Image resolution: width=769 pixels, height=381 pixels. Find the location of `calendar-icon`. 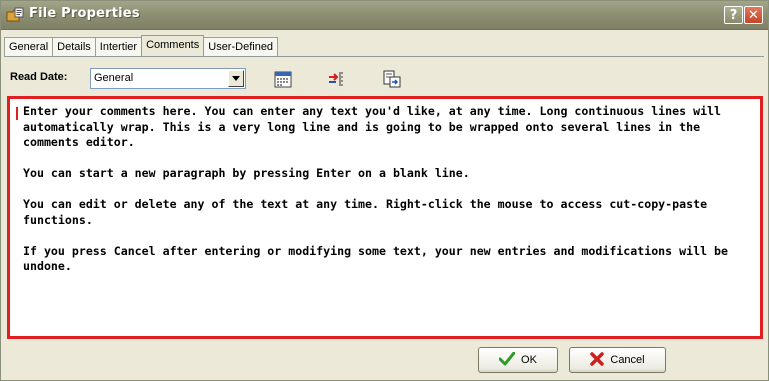

calendar-icon is located at coordinates (283, 79).